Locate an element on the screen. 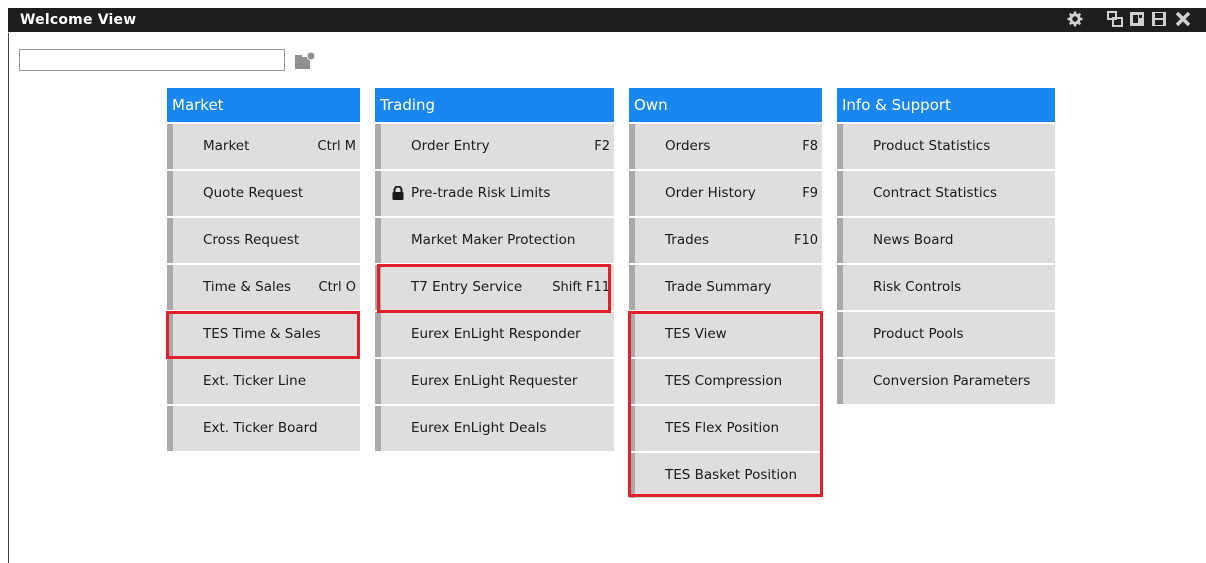  menu-item-label: TES Time & Sales is located at coordinates (262, 334).